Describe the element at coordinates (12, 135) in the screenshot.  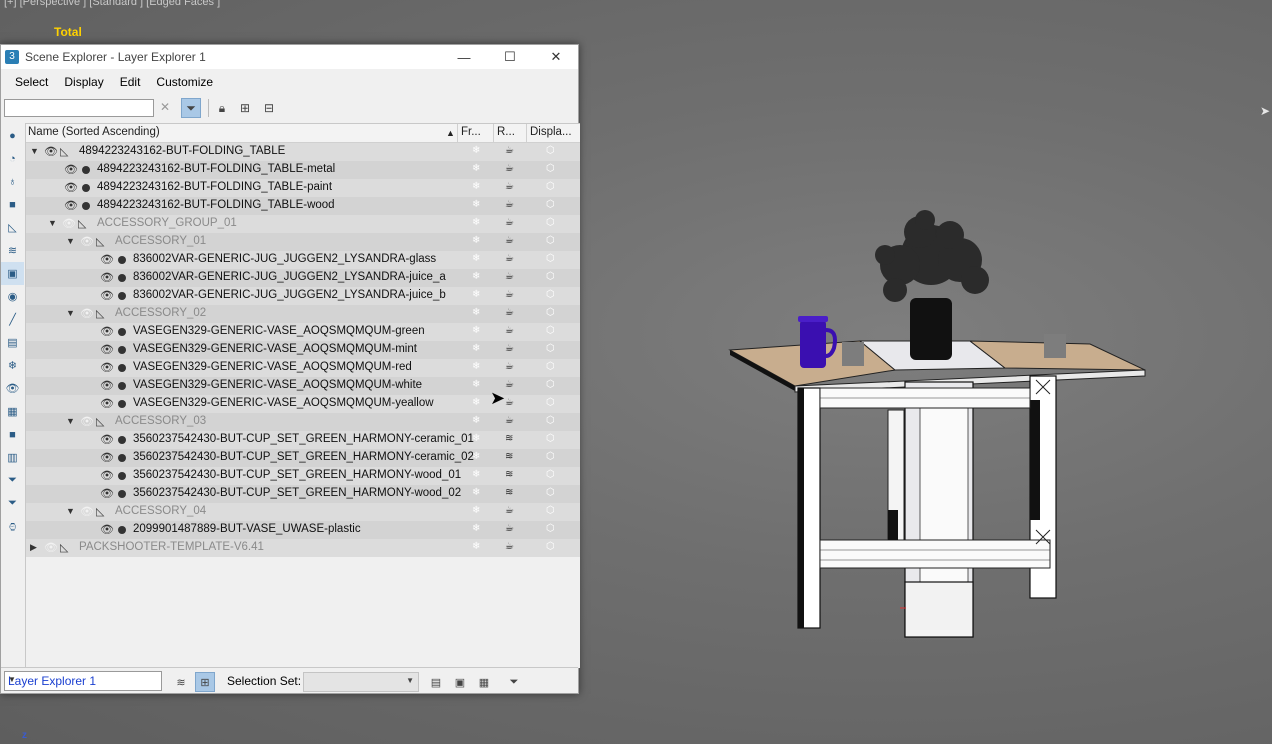
I see `geometry-filter-icon: ●` at that location.